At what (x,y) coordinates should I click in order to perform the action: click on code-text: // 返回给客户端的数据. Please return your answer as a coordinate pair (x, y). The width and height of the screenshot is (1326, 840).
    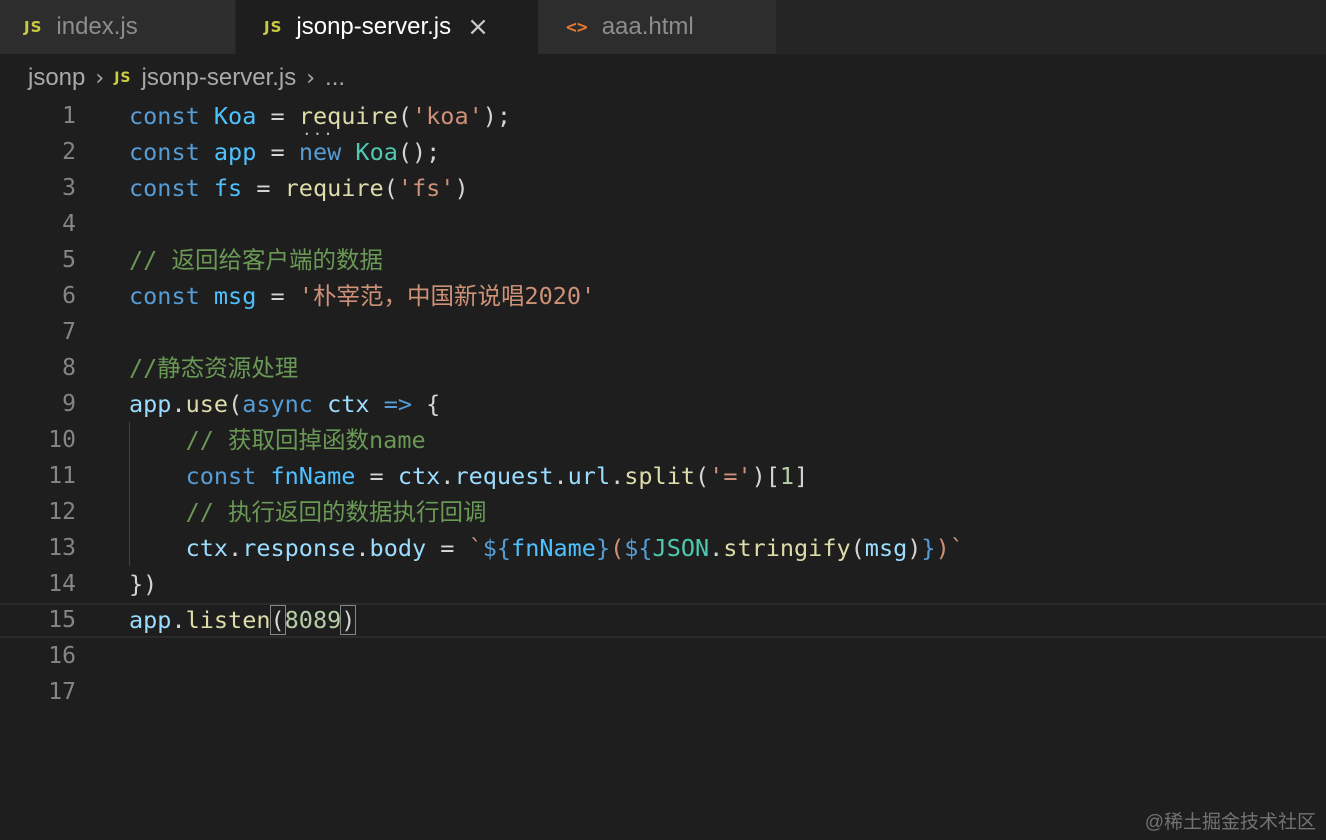
    Looking at the image, I should click on (256, 260).